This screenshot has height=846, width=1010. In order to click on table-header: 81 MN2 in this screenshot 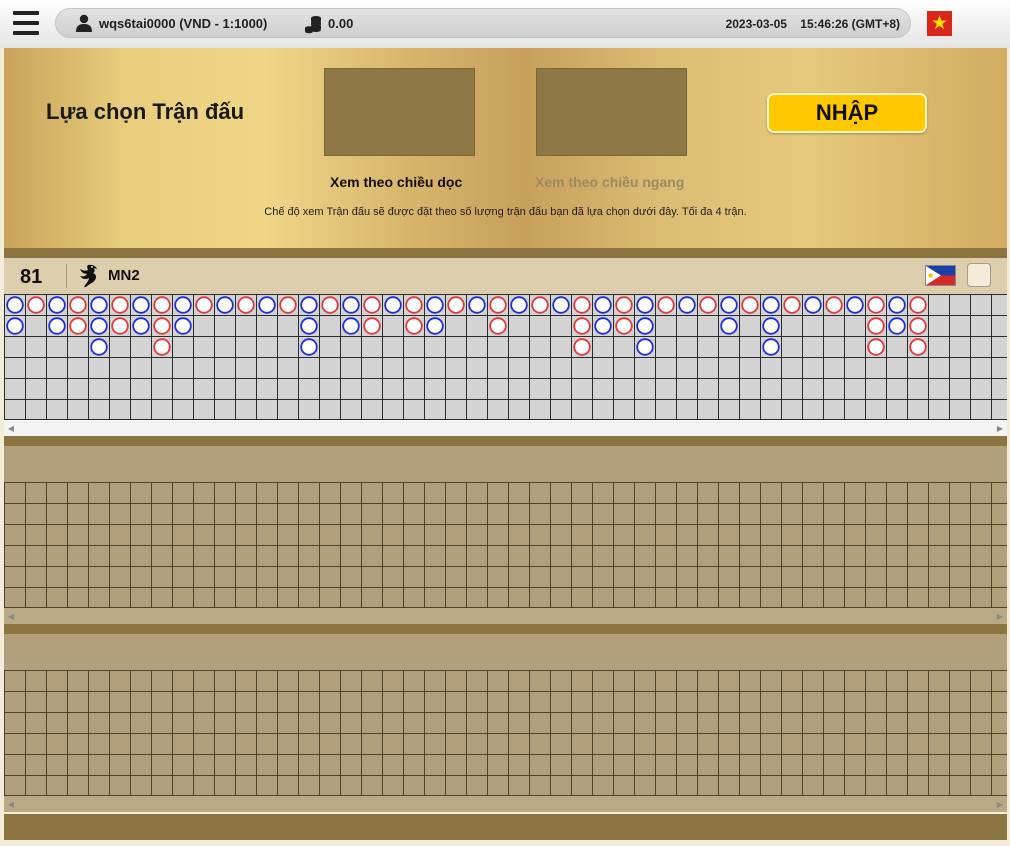, I will do `click(505, 276)`.